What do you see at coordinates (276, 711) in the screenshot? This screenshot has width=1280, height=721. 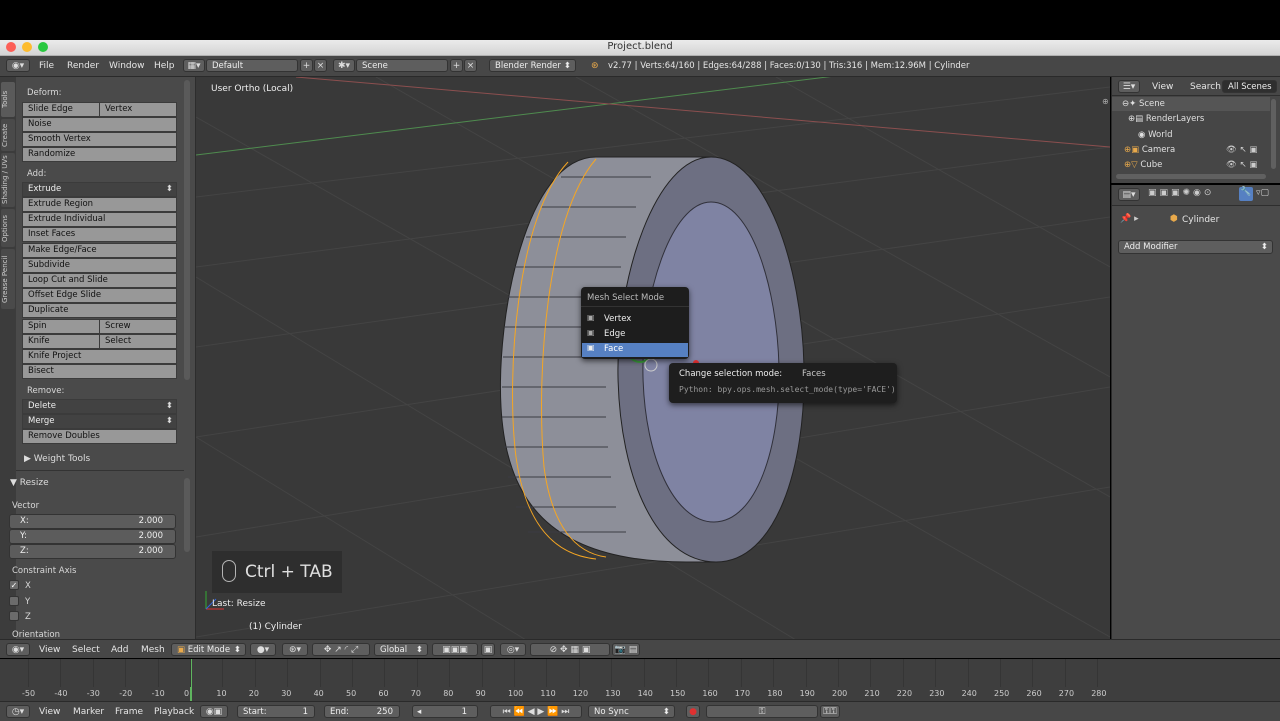 I see `start-frame-field: Start: 1` at bounding box center [276, 711].